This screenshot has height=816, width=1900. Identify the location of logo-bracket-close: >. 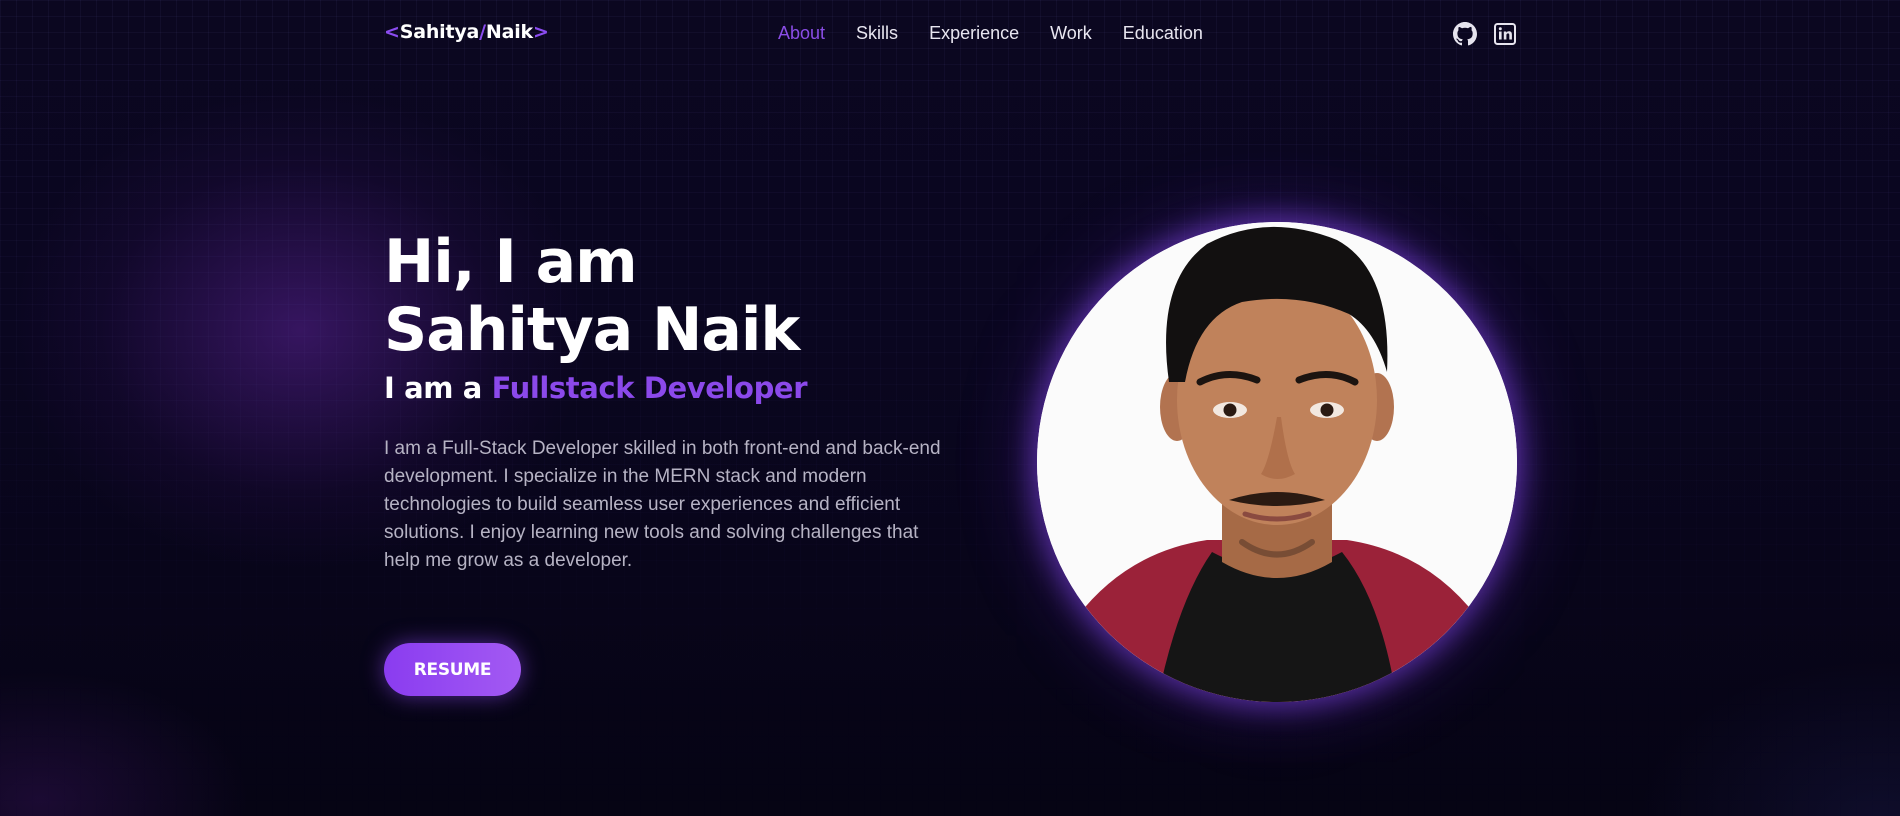
(541, 32).